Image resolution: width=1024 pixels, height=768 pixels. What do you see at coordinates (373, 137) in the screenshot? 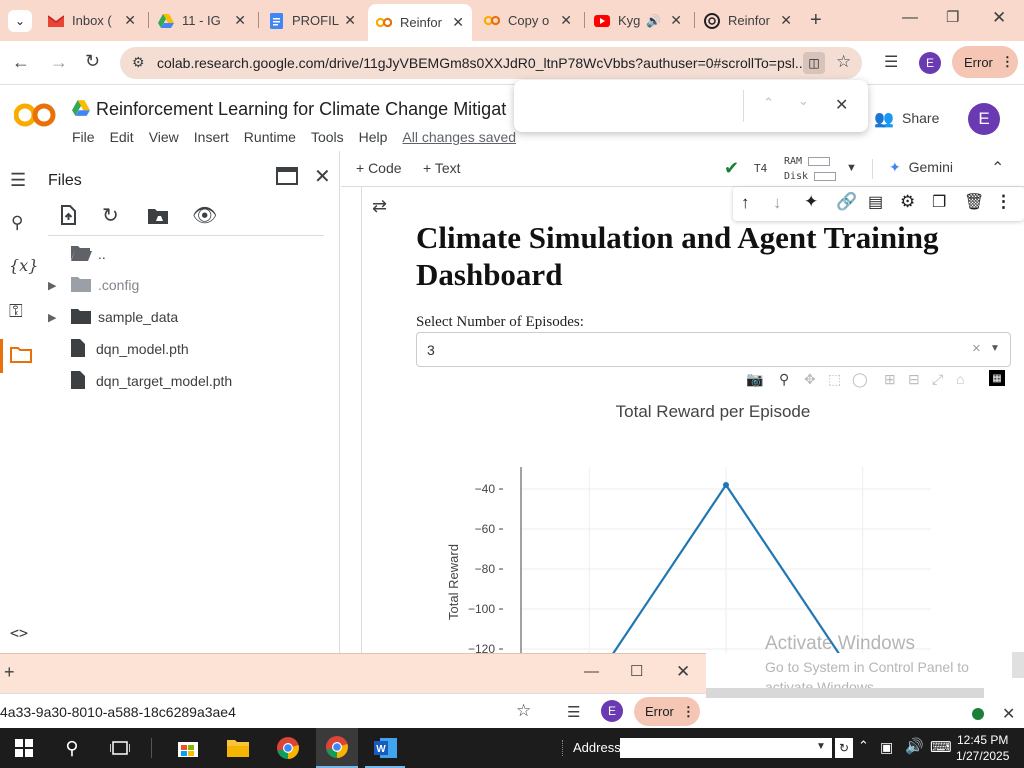
I see `menu-help: Help` at bounding box center [373, 137].